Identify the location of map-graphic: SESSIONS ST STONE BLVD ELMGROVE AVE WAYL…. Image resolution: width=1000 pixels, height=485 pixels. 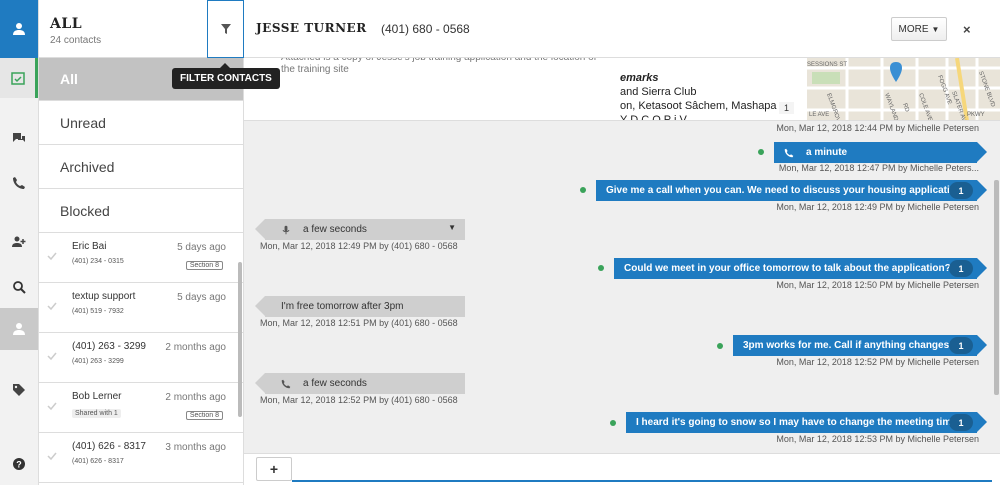
(903, 89).